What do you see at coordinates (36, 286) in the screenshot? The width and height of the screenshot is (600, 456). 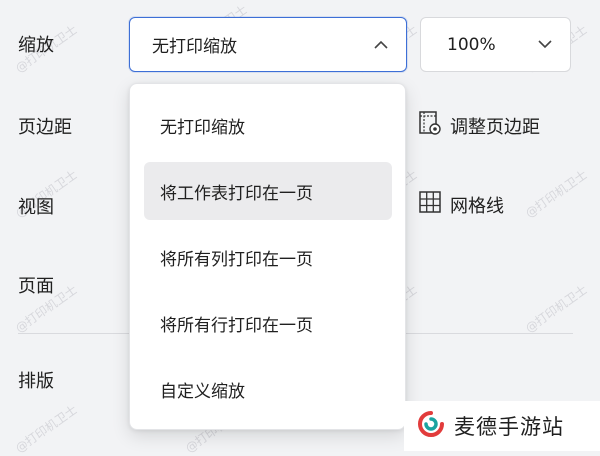 I see `page-label: 页面` at bounding box center [36, 286].